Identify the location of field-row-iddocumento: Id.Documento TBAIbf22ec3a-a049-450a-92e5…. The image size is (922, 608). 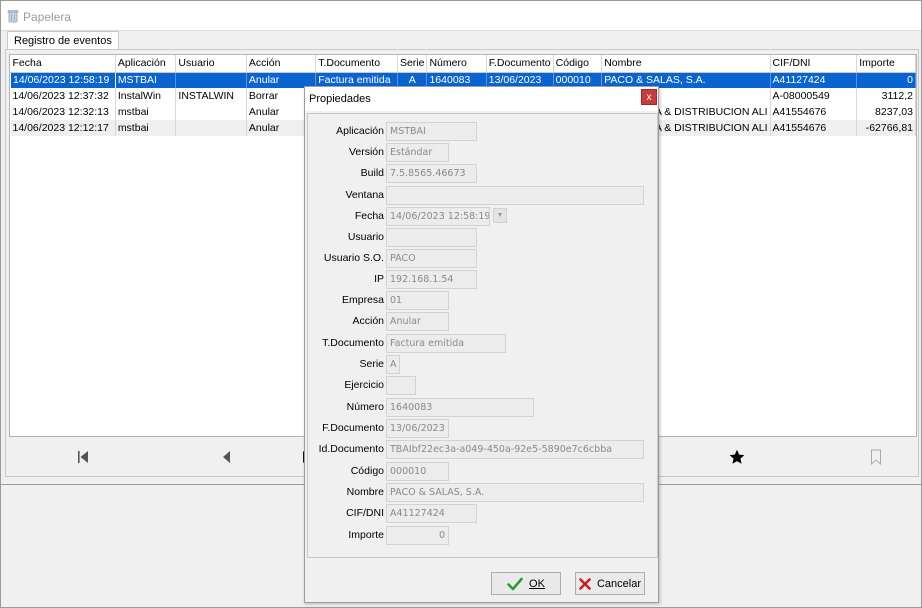
(483, 450).